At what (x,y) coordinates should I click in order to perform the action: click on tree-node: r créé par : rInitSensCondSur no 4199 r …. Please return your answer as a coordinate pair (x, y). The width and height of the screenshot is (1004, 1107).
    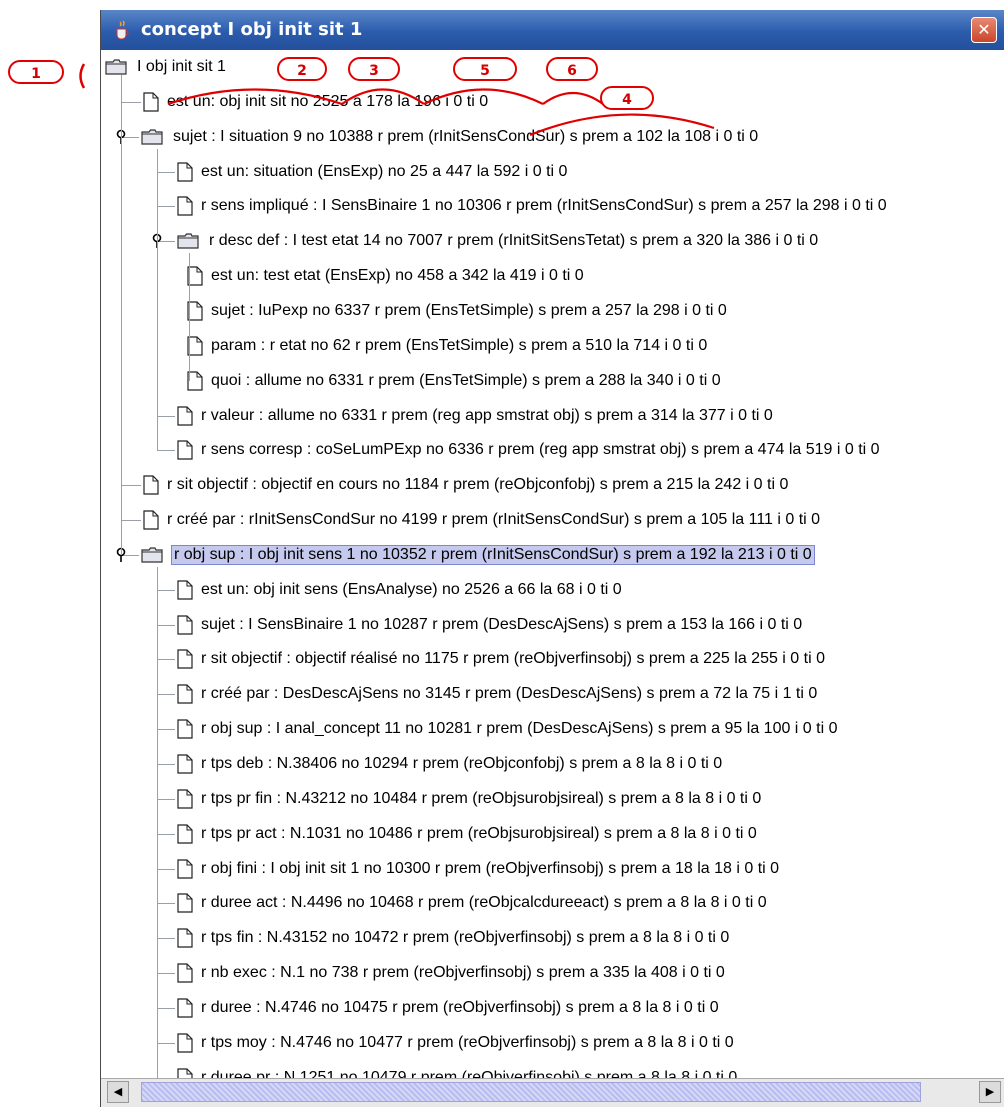
    Looking at the image, I should click on (482, 520).